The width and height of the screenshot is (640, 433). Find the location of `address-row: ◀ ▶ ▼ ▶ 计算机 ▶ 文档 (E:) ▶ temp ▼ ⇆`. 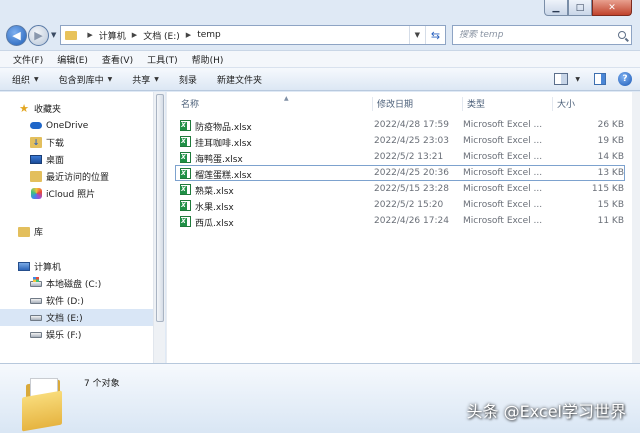

address-row: ◀ ▶ ▼ ▶ 计算机 ▶ 文档 (E:) ▶ temp ▼ ⇆ is located at coordinates (319, 35).